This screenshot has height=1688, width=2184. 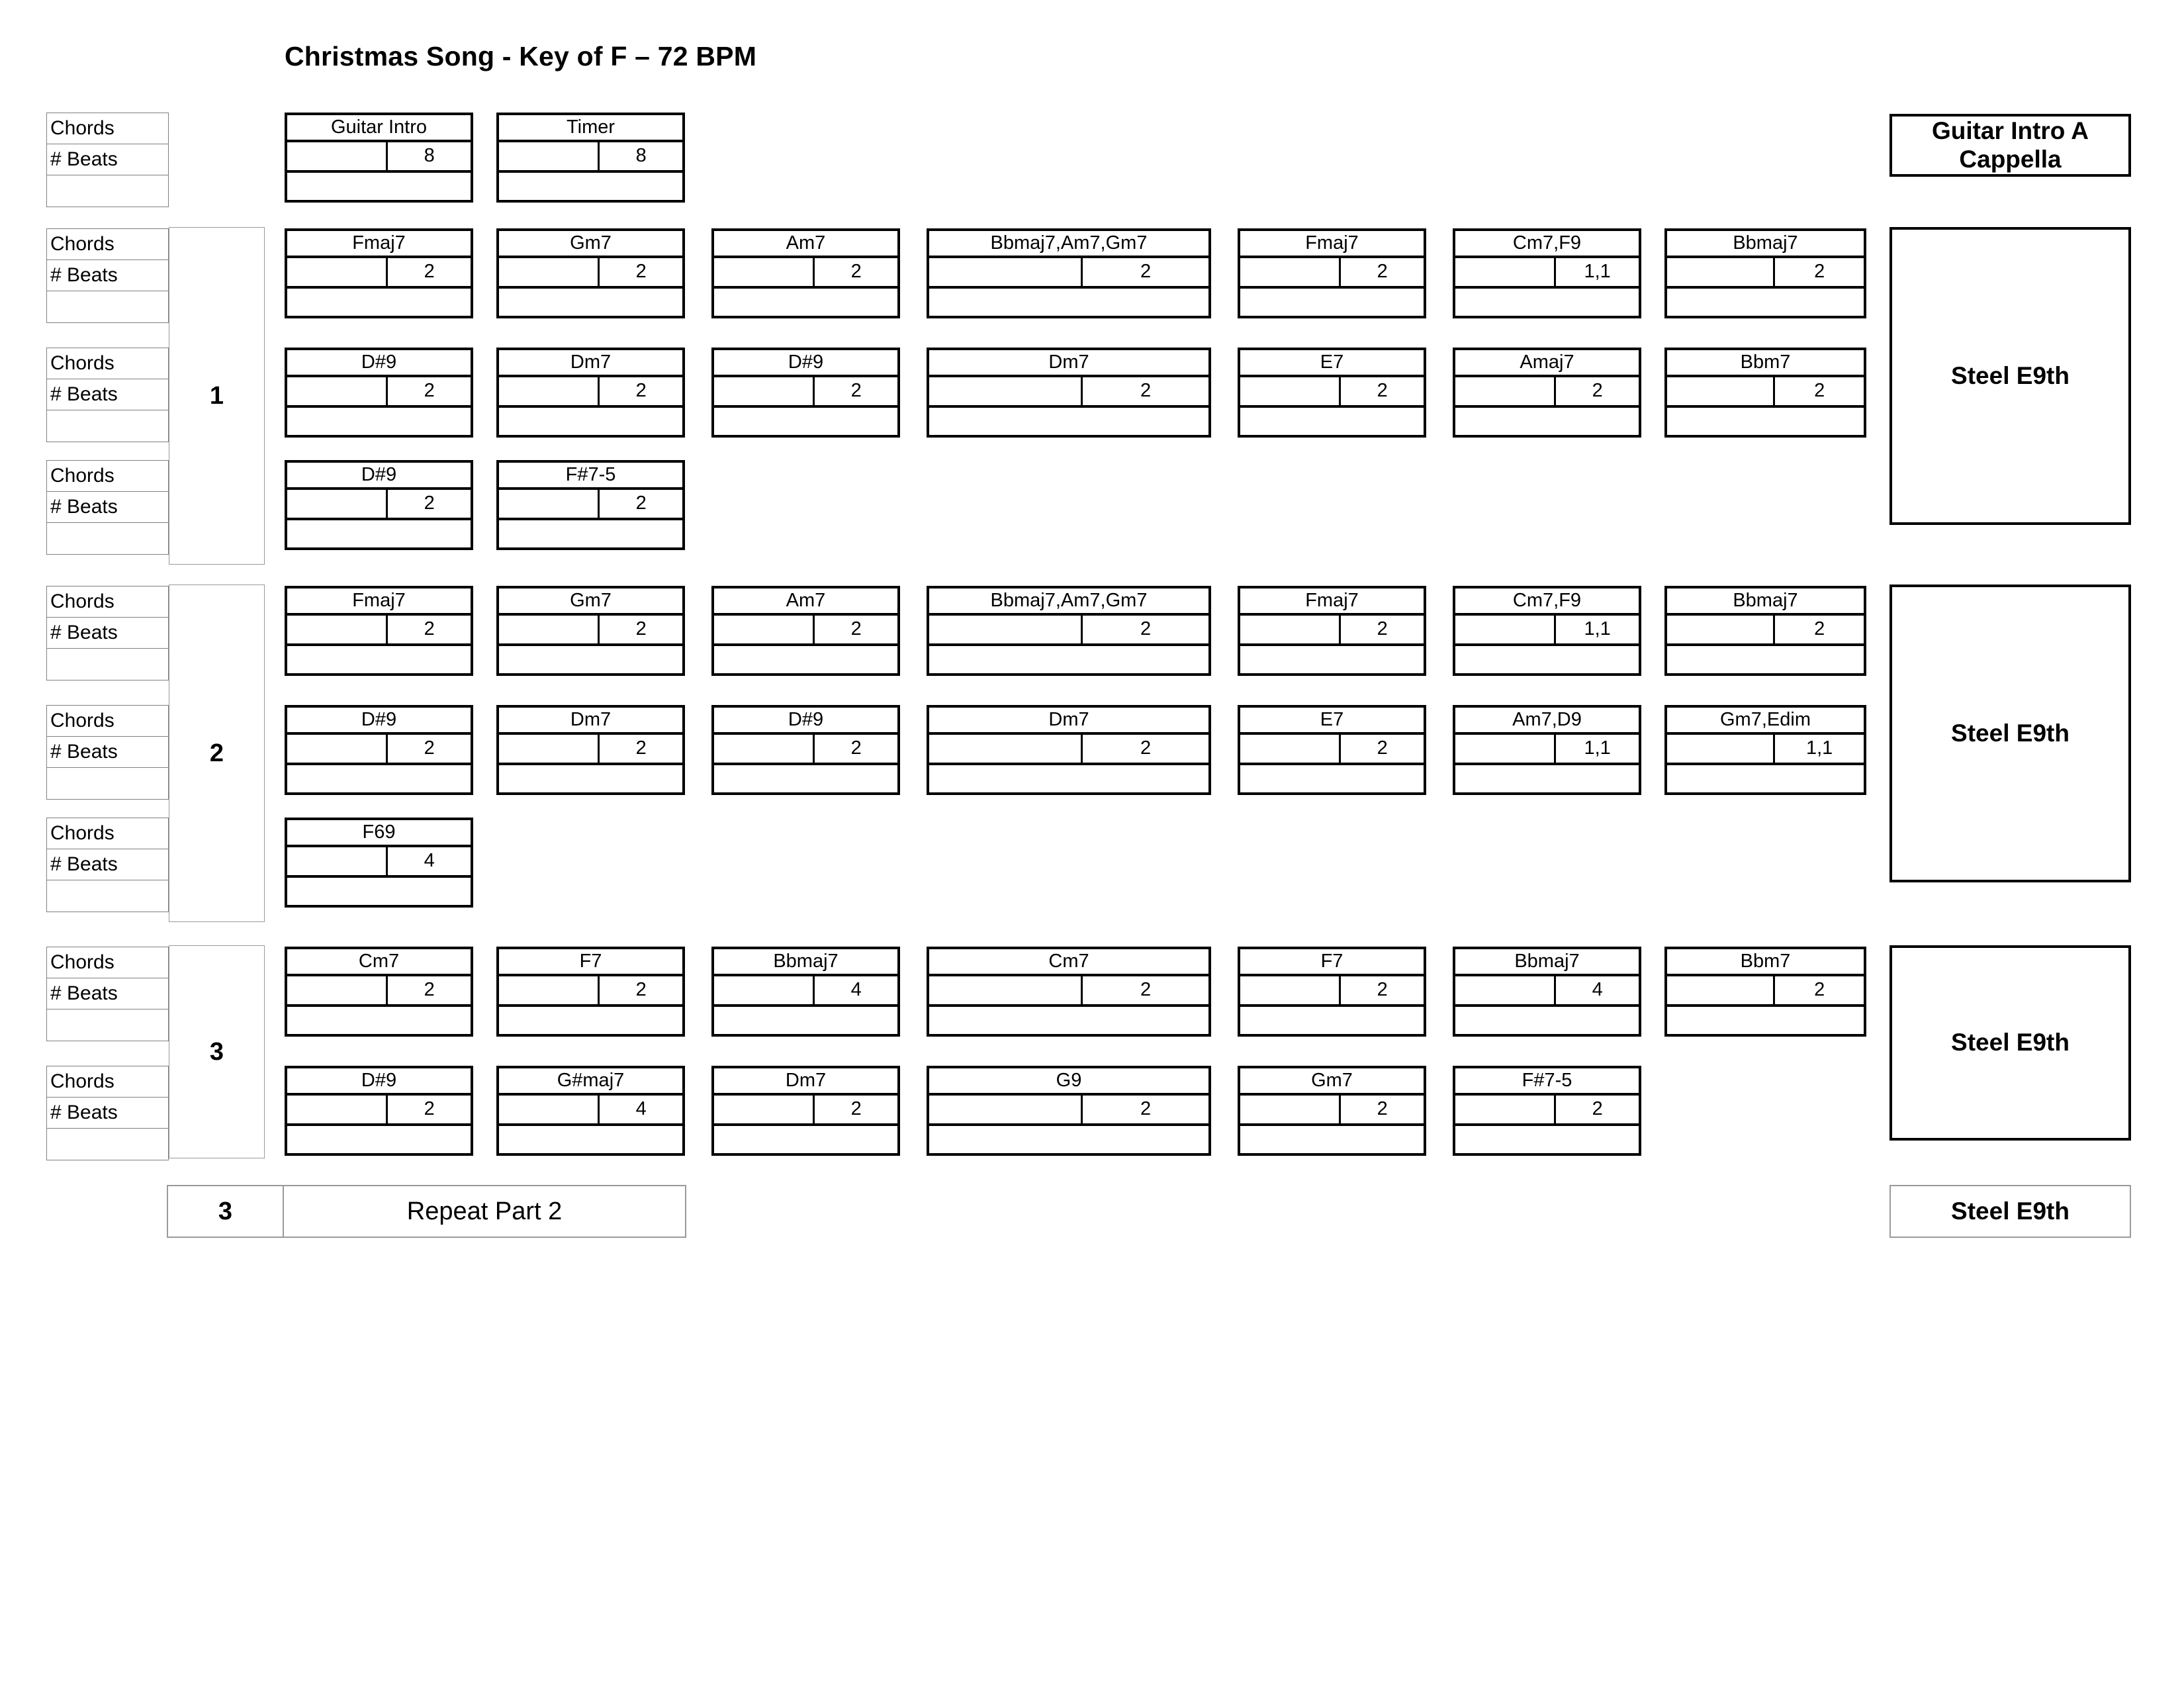 I want to click on measure-chord: D#9, so click(x=379, y=363).